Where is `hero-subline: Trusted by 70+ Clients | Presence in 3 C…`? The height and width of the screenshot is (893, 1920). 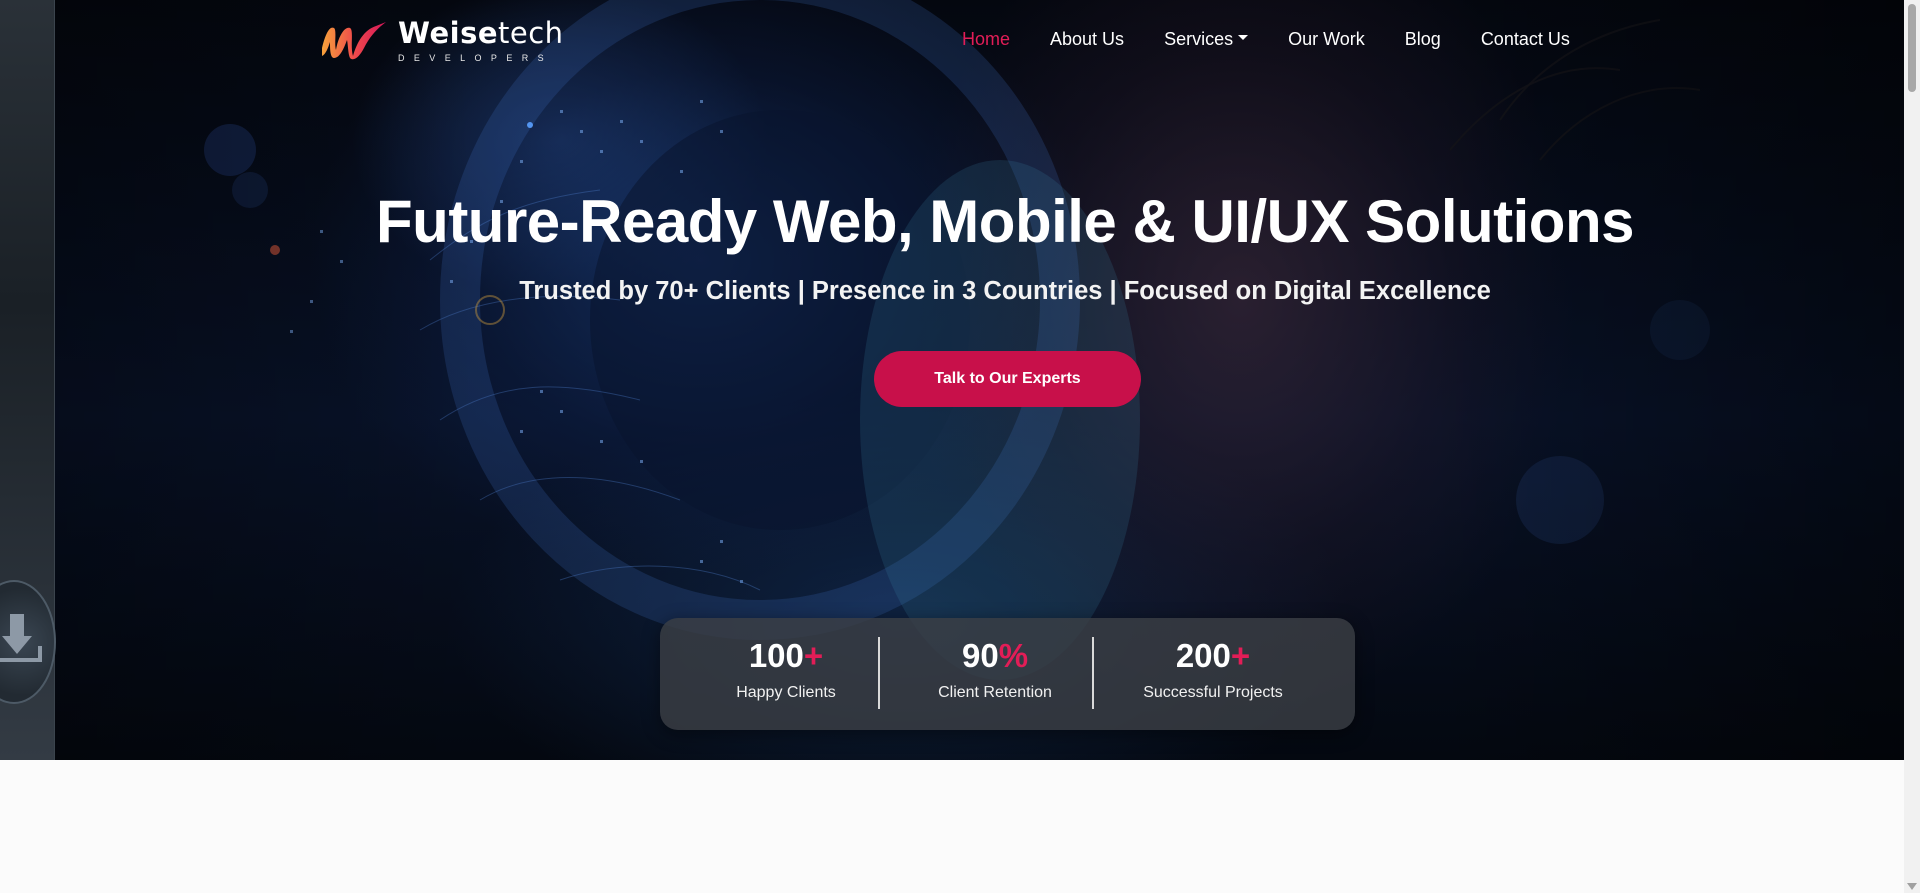 hero-subline: Trusted by 70+ Clients | Presence in 3 C… is located at coordinates (1005, 291).